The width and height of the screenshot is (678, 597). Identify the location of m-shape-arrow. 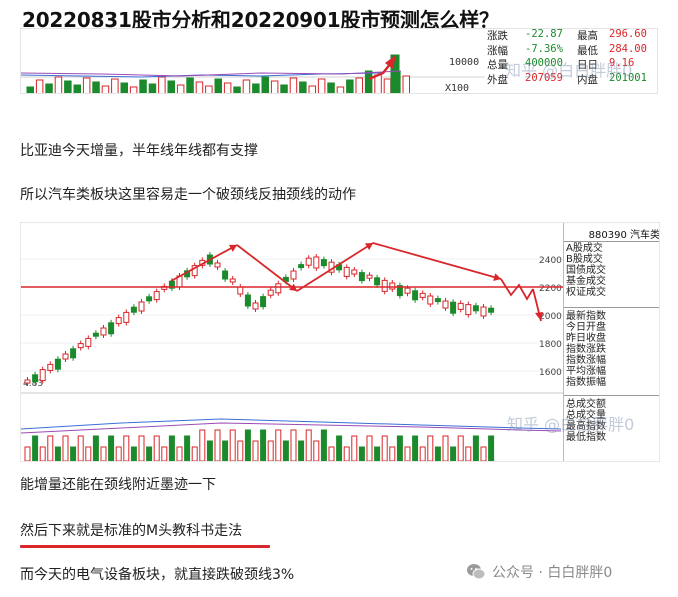
(267, 268).